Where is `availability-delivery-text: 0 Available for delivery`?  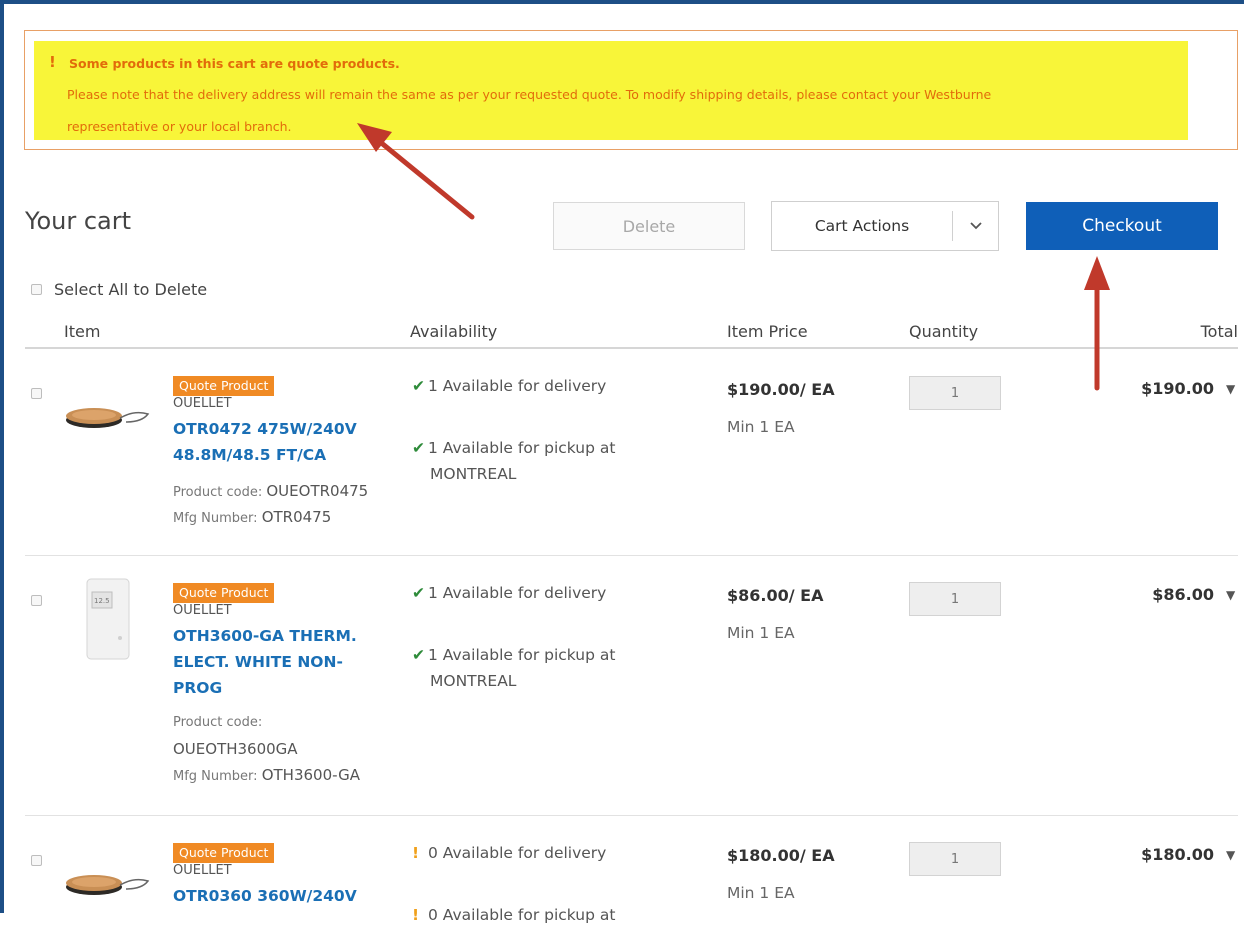
availability-delivery-text: 0 Available for delivery is located at coordinates (517, 853).